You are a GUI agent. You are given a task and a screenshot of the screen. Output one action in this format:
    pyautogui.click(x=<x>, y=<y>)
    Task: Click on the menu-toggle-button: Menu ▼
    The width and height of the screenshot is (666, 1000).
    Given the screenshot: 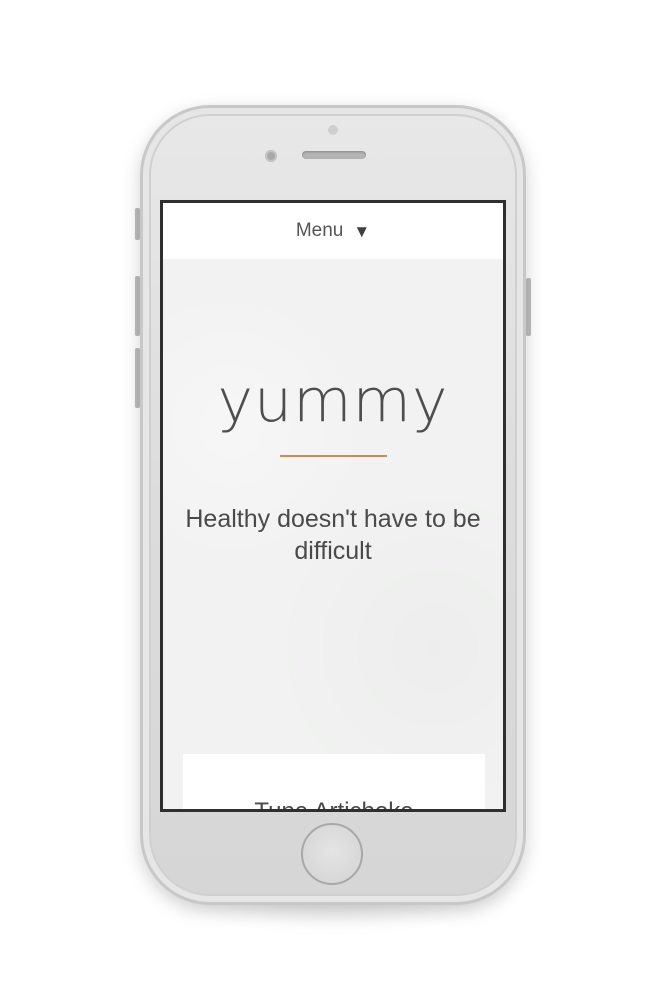 What is the action you would take?
    pyautogui.click(x=333, y=231)
    